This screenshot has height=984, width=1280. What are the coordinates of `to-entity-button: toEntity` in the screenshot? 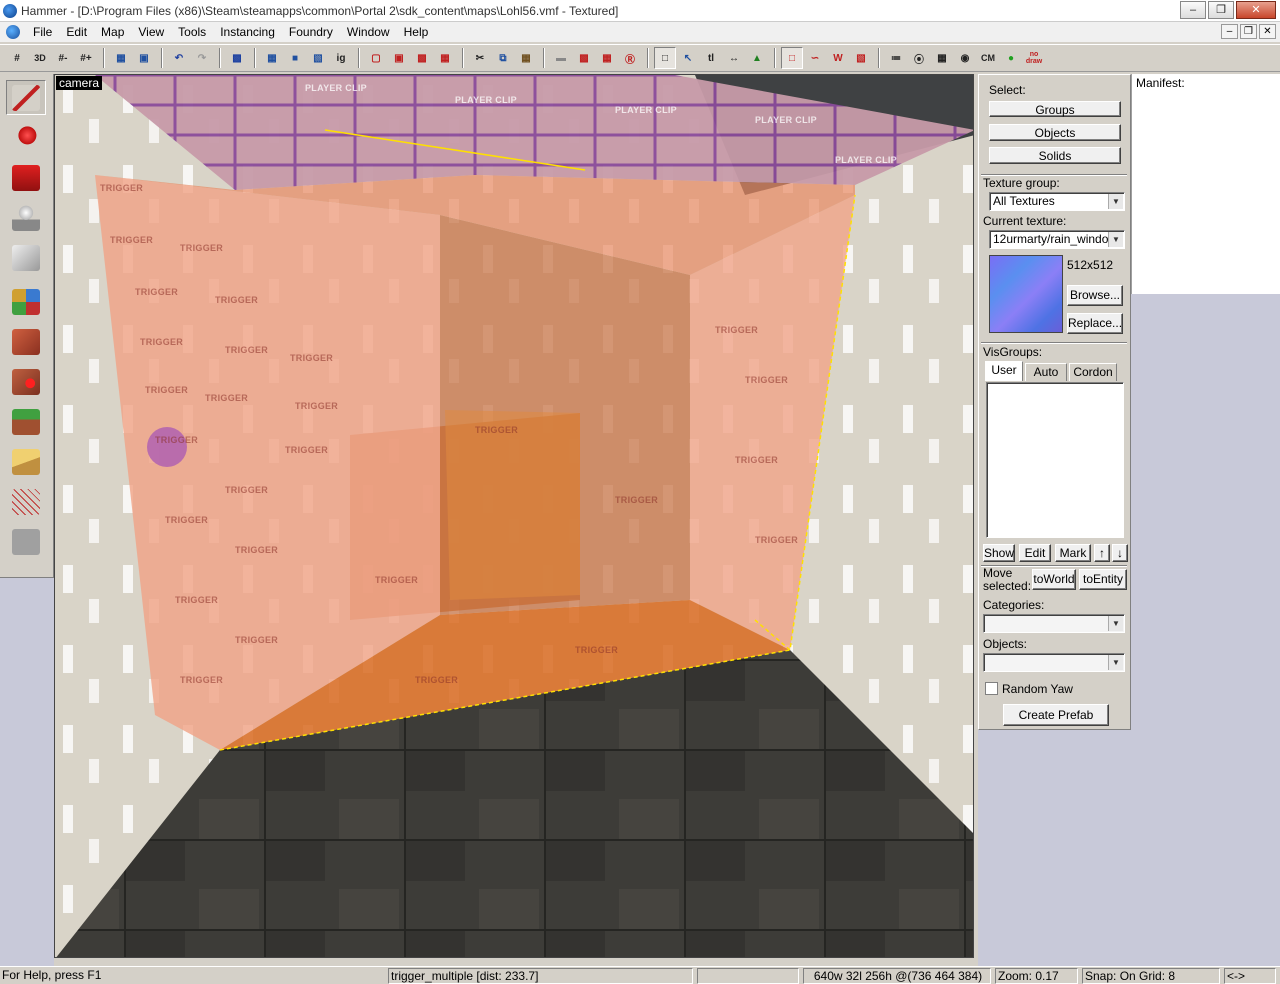 It's located at (1103, 579).